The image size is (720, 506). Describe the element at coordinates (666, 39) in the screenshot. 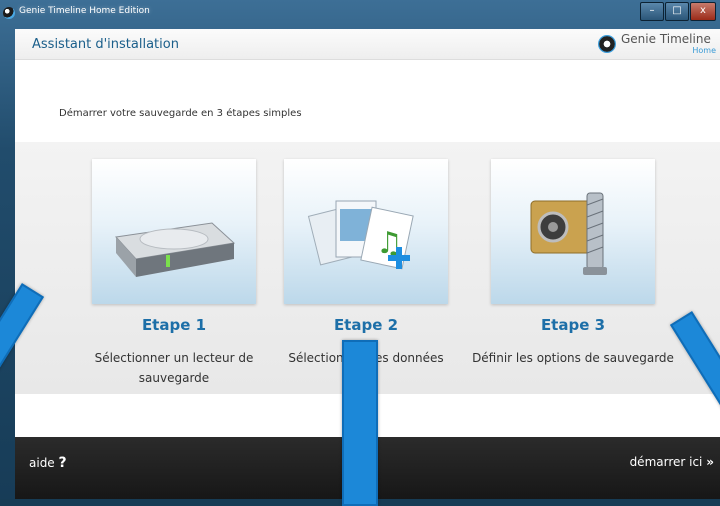

I see `logo-name: Genie Timeline` at that location.